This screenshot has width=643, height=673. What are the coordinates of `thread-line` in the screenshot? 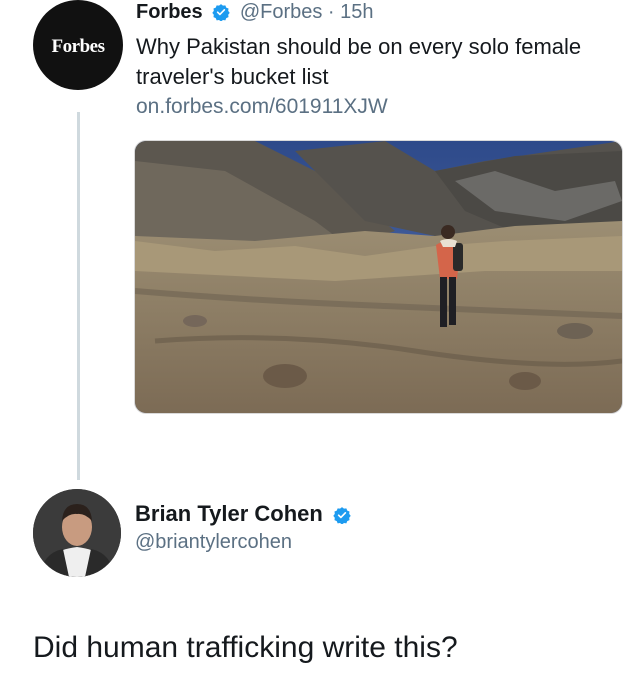 It's located at (78, 296).